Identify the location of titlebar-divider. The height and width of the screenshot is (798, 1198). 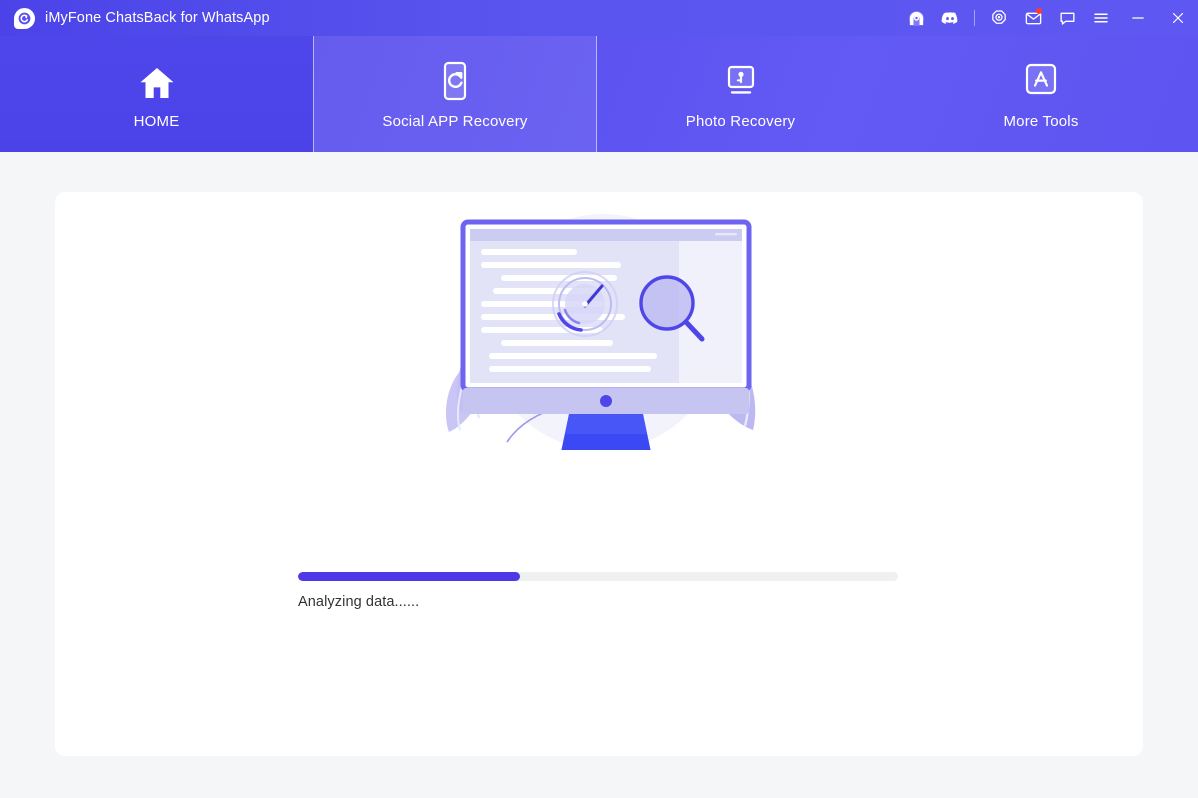
(974, 18).